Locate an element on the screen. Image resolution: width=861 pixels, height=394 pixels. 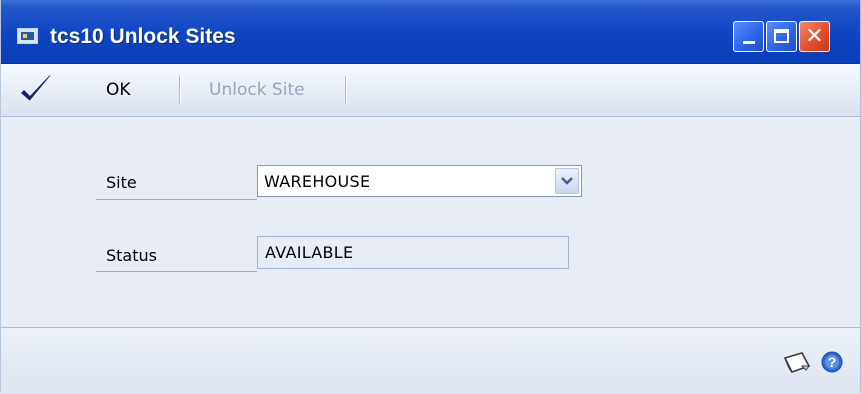
site-dropdown-button is located at coordinates (567, 181).